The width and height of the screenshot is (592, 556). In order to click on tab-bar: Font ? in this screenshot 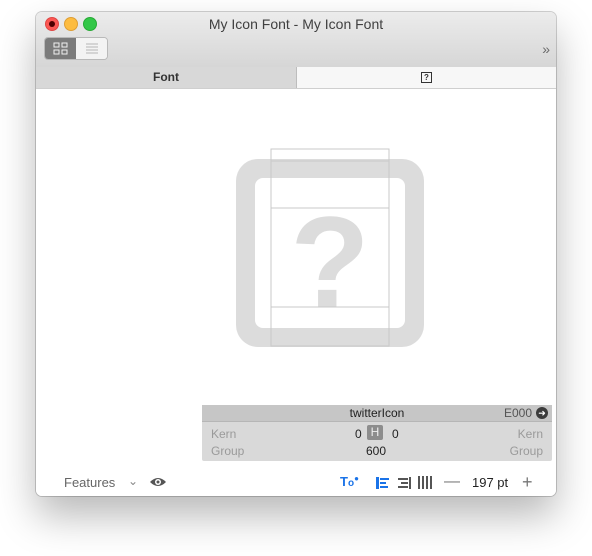, I will do `click(296, 78)`.